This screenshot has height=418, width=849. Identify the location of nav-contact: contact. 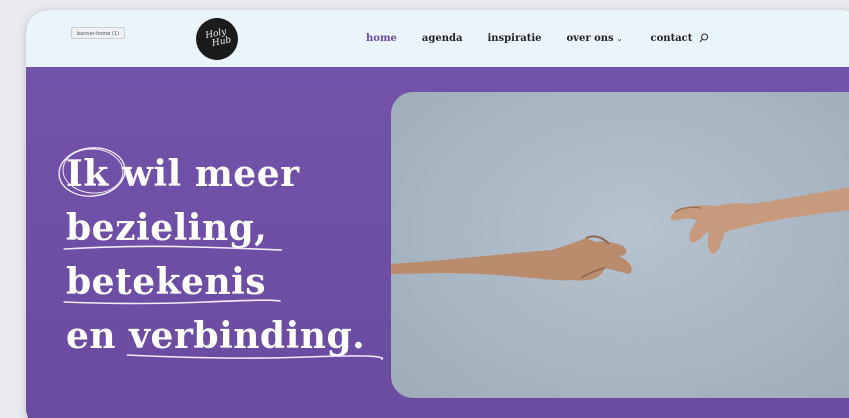
(672, 38).